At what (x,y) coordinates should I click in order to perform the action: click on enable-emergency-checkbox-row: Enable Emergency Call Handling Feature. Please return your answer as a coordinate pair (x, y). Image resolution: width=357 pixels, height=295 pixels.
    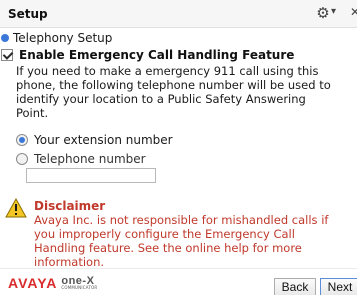
    Looking at the image, I should click on (147, 55).